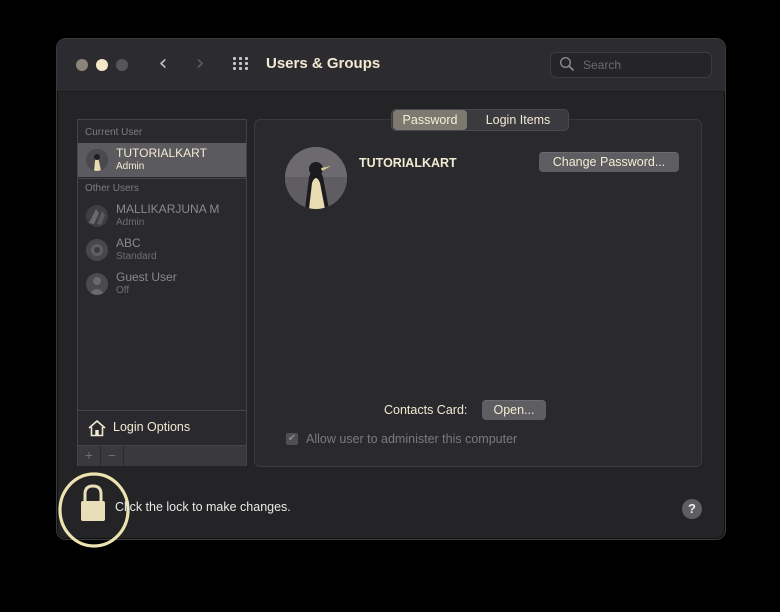  Describe the element at coordinates (518, 120) in the screenshot. I see `tab-login-items: Login Items` at that location.